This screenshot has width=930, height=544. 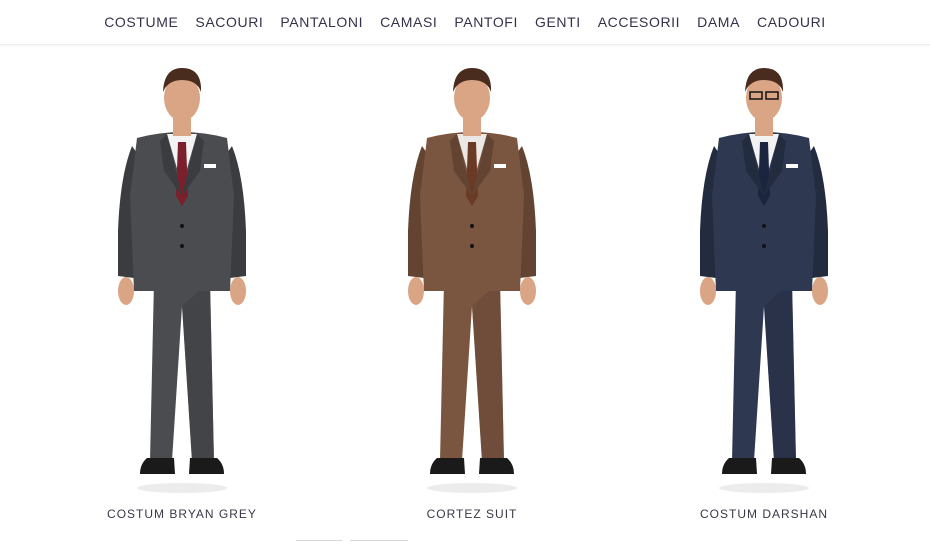 What do you see at coordinates (486, 22) in the screenshot?
I see `nav-item-pantofi: PANTOFI` at bounding box center [486, 22].